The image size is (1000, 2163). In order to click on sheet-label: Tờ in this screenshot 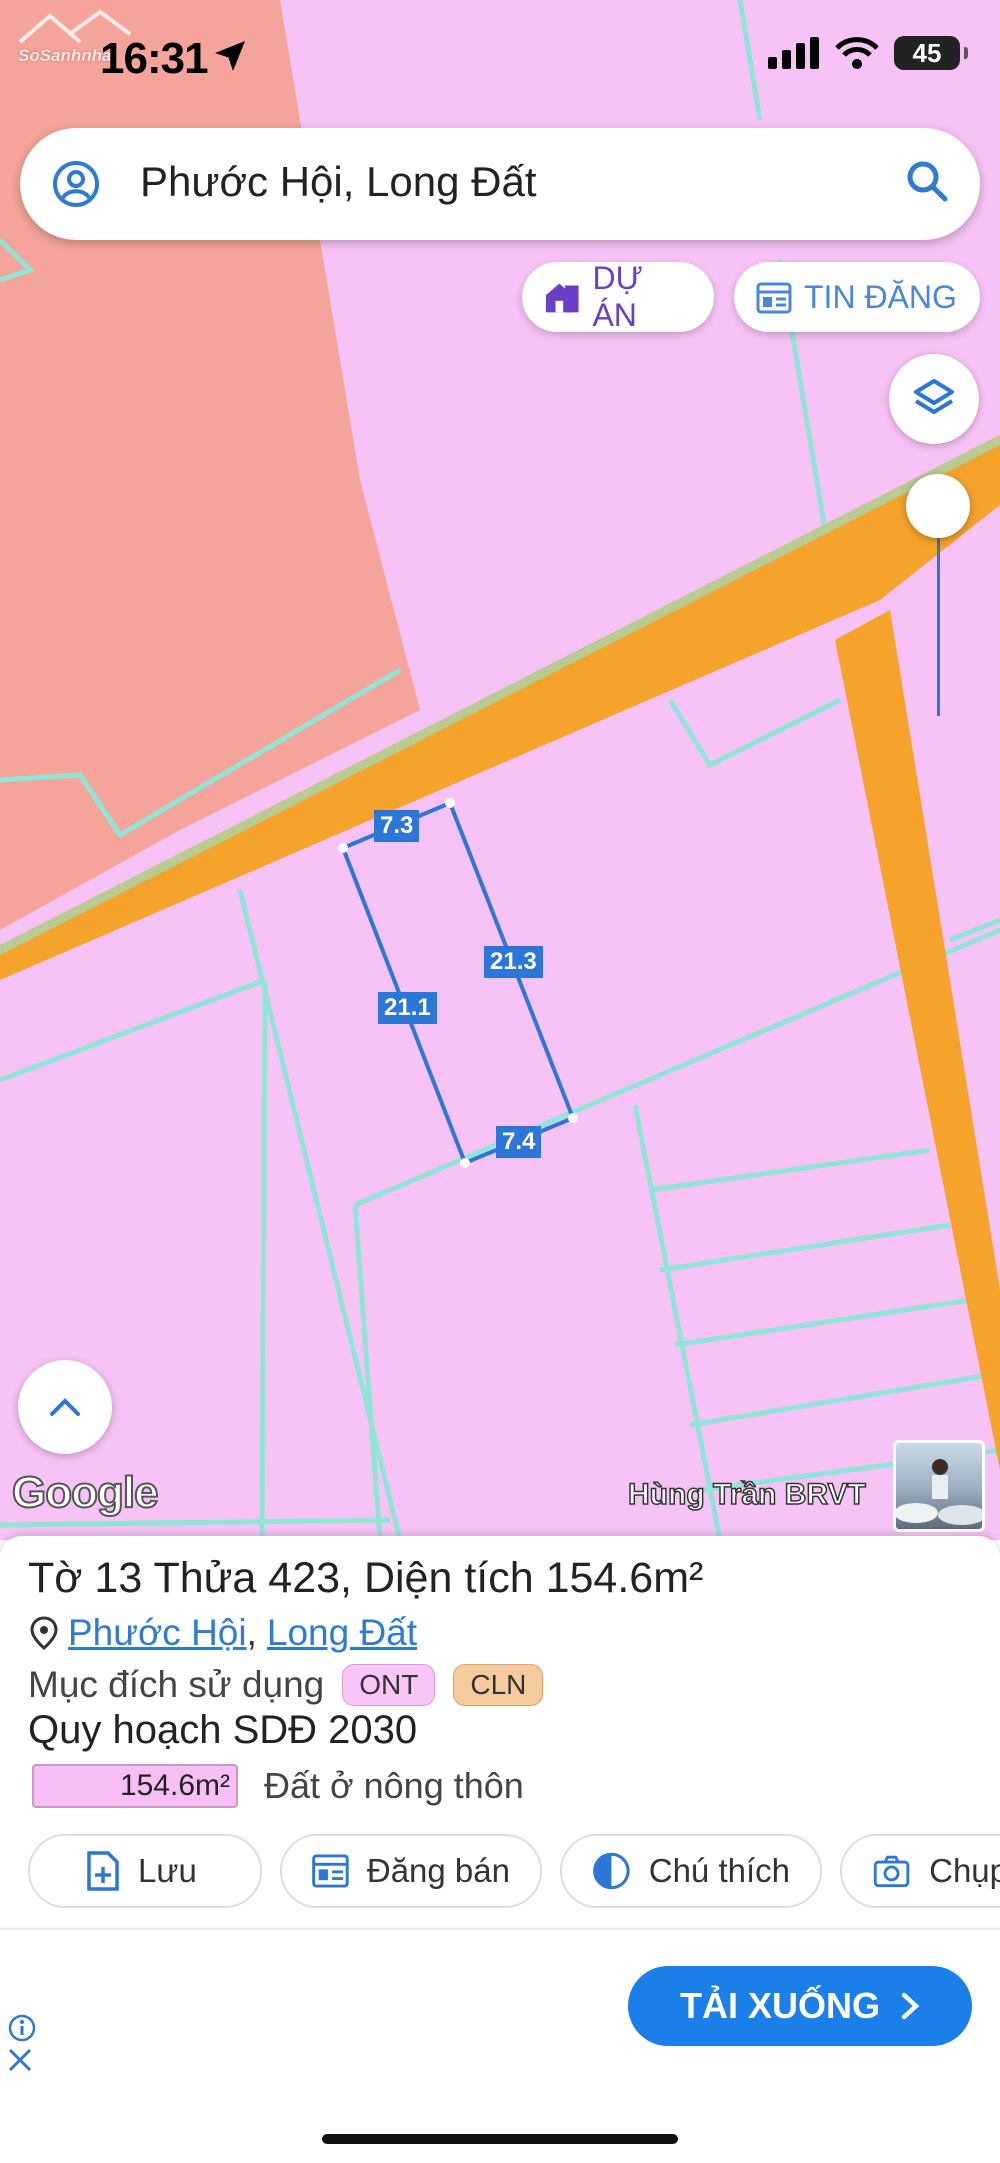, I will do `click(55, 1578)`.